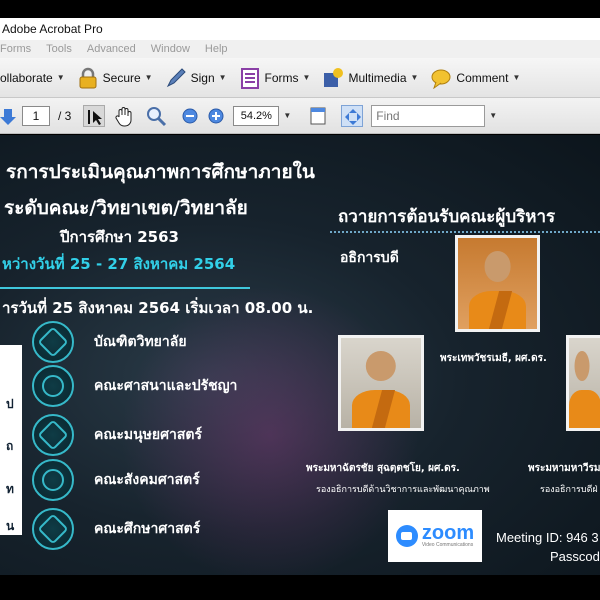  I want to click on hand-tool-icon, so click(124, 116).